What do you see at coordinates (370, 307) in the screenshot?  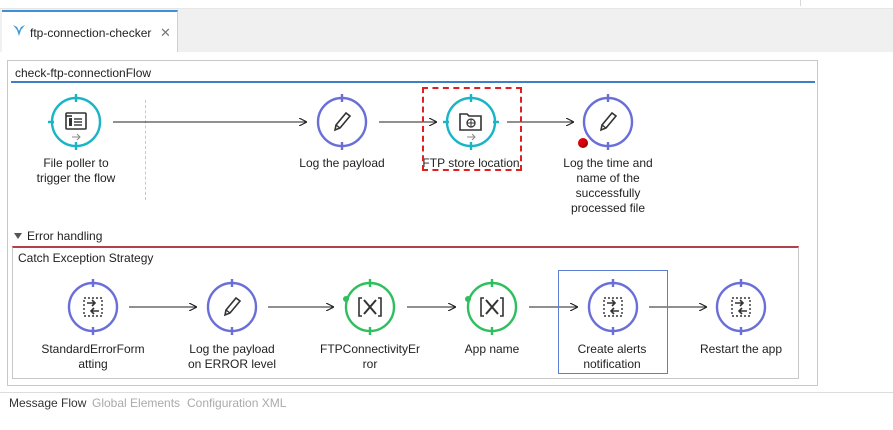 I see `ftp-connectivity-node` at bounding box center [370, 307].